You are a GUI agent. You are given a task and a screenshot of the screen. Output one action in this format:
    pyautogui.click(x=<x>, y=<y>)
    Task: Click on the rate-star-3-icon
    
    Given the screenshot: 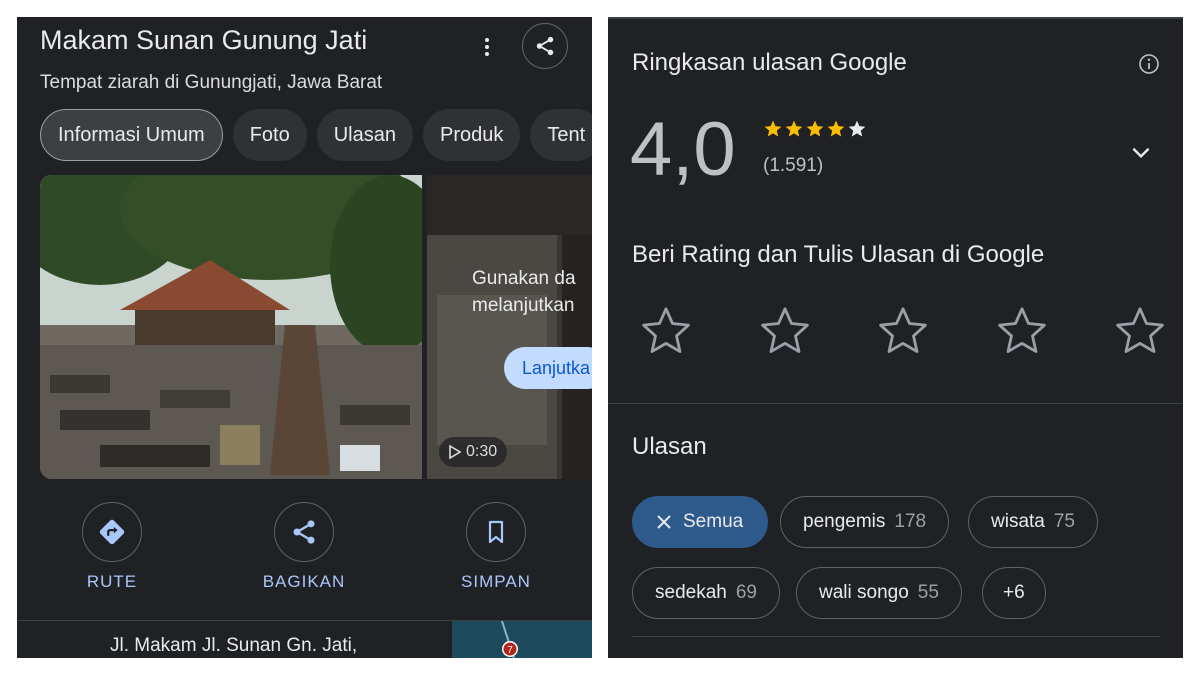 What is the action you would take?
    pyautogui.click(x=903, y=331)
    